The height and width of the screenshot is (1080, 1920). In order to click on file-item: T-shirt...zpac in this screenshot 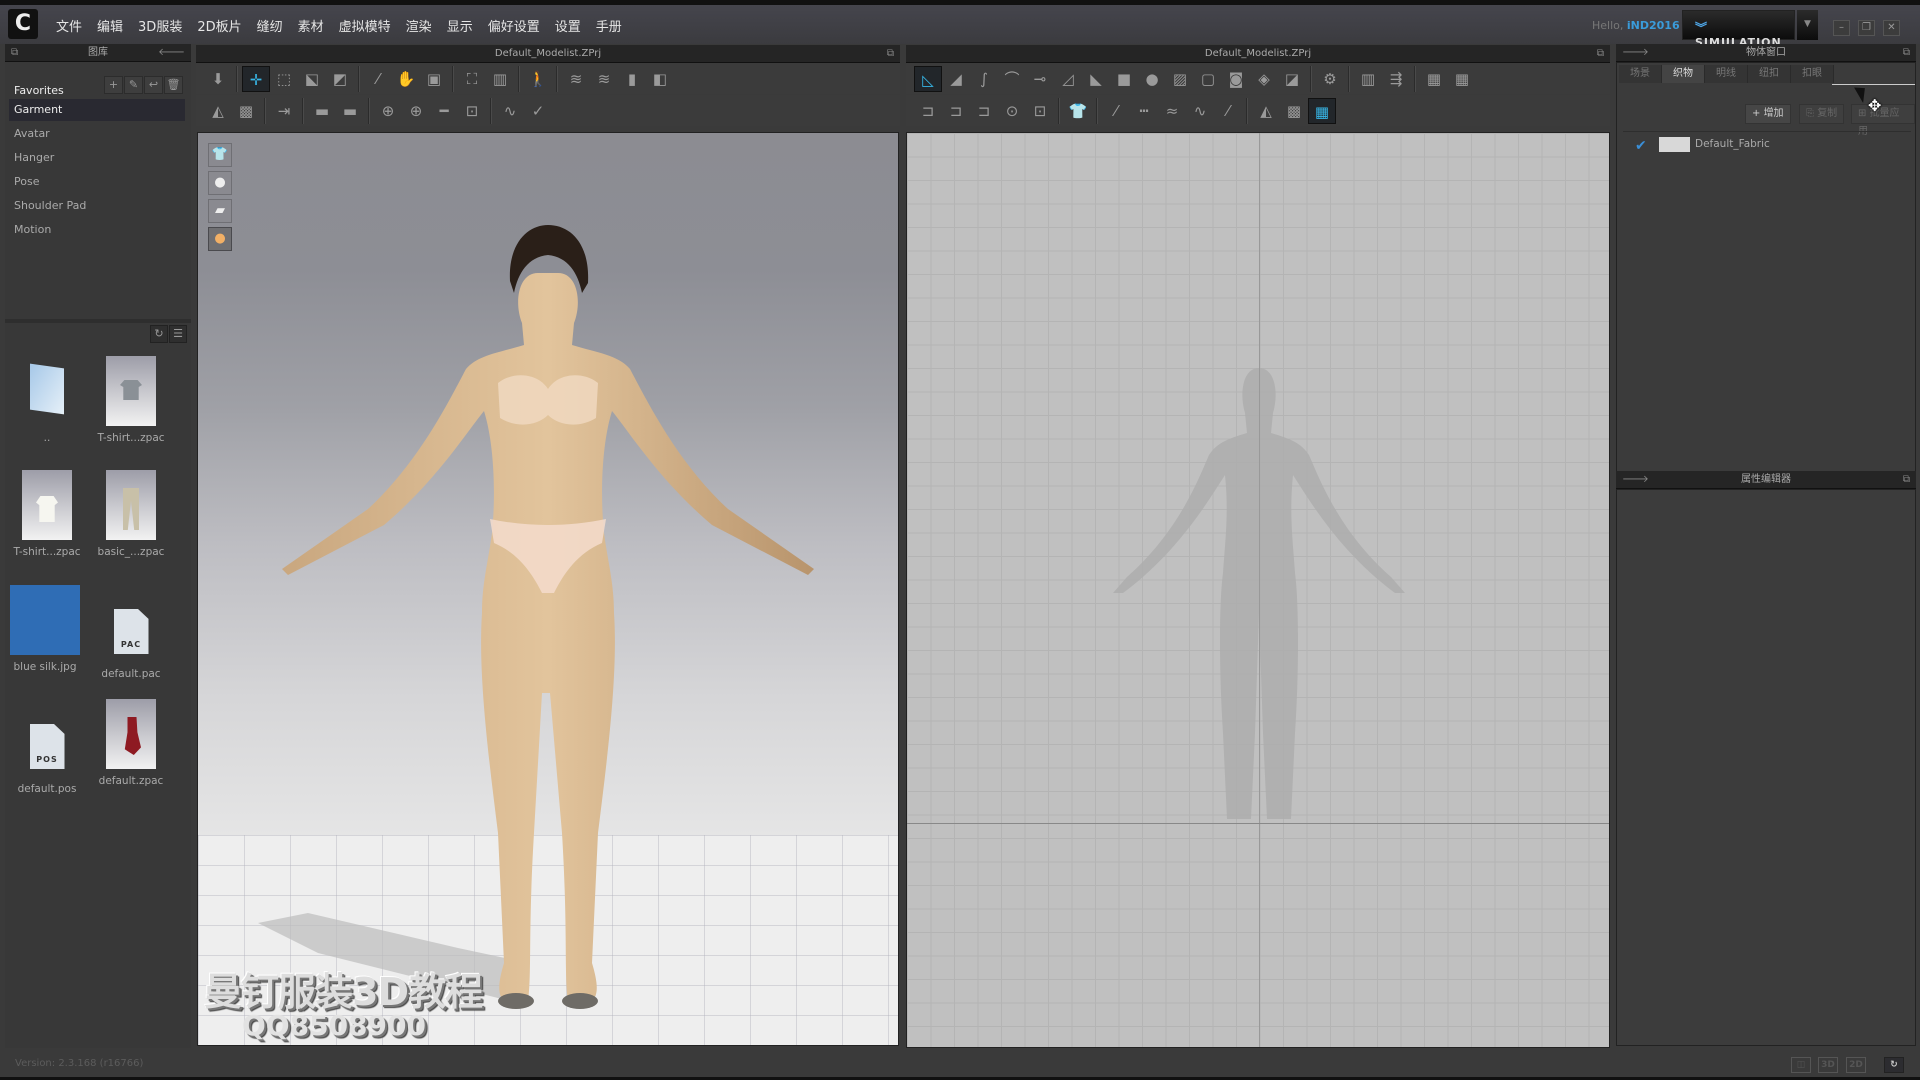, I will do `click(131, 400)`.